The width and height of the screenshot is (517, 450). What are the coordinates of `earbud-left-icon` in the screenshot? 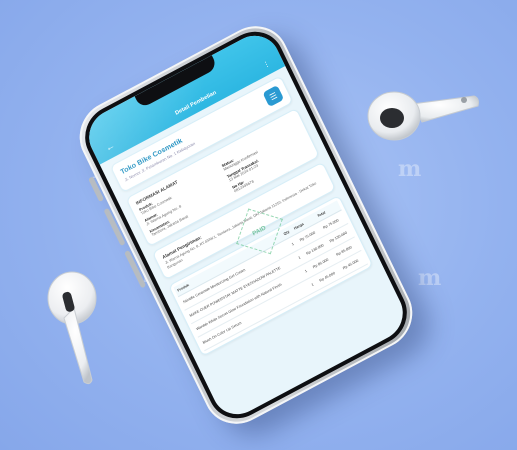 It's located at (72, 328).